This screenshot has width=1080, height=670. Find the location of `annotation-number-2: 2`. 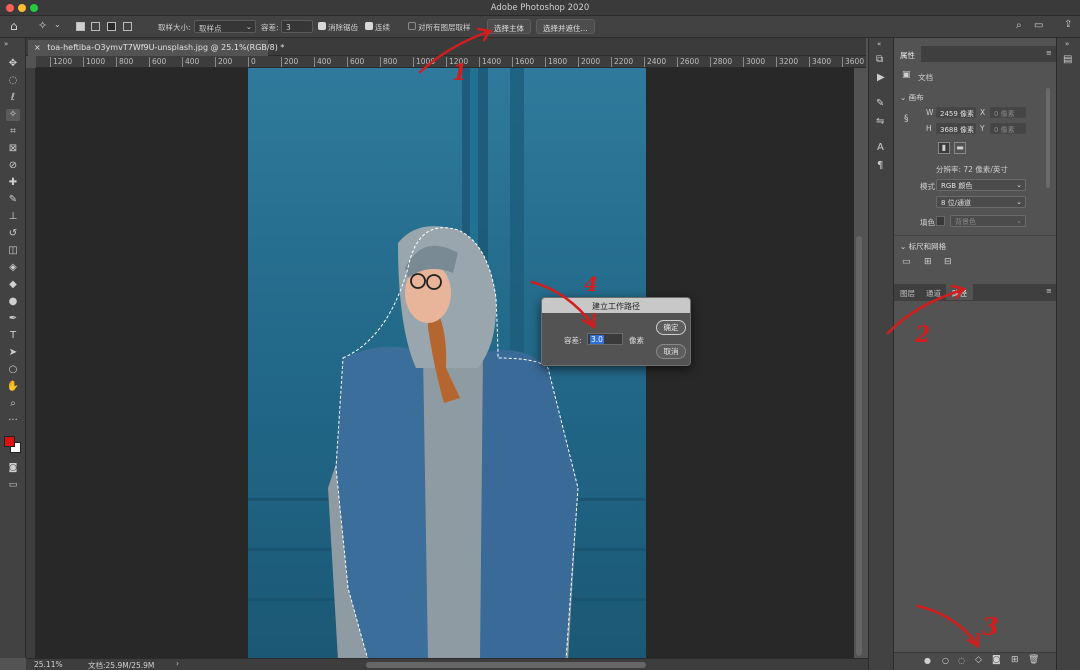

annotation-number-2: 2 is located at coordinates (923, 335).